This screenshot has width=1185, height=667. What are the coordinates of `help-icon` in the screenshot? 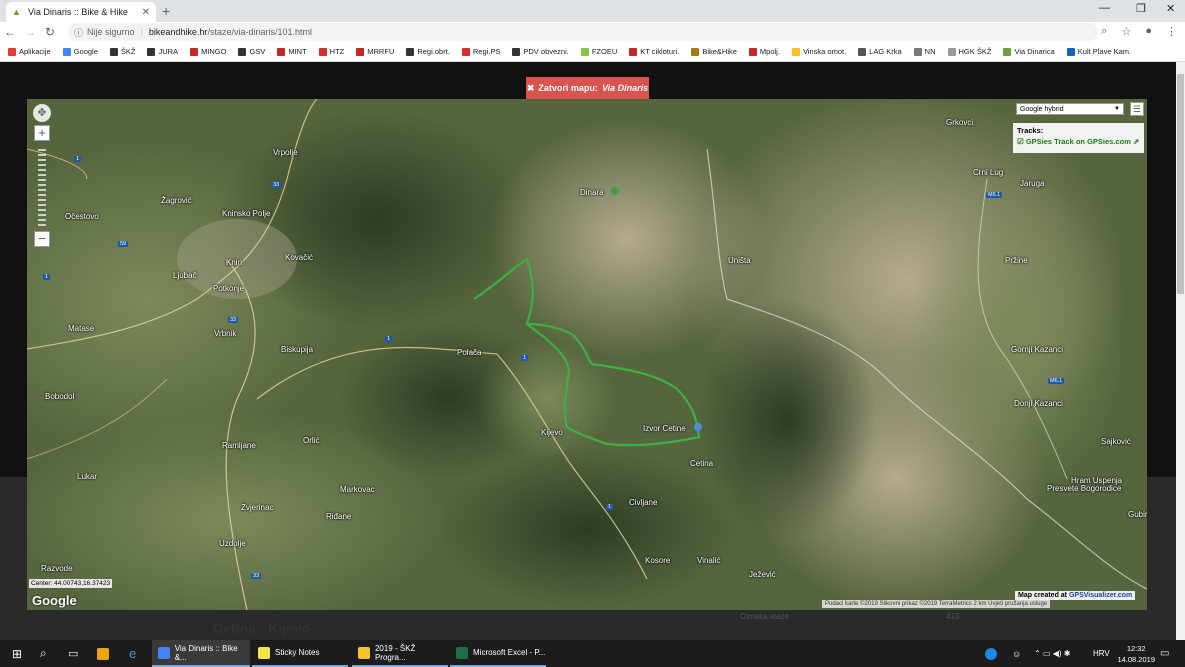 It's located at (991, 653).